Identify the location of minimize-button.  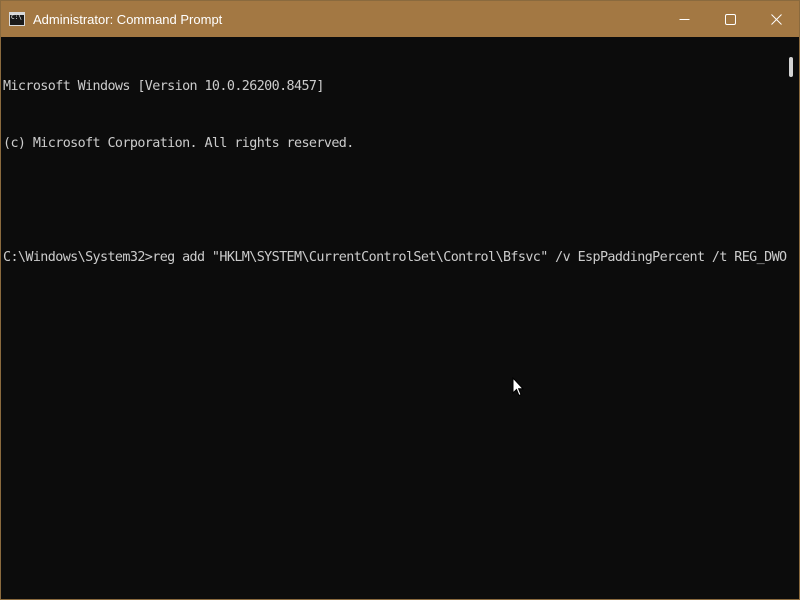
(684, 19).